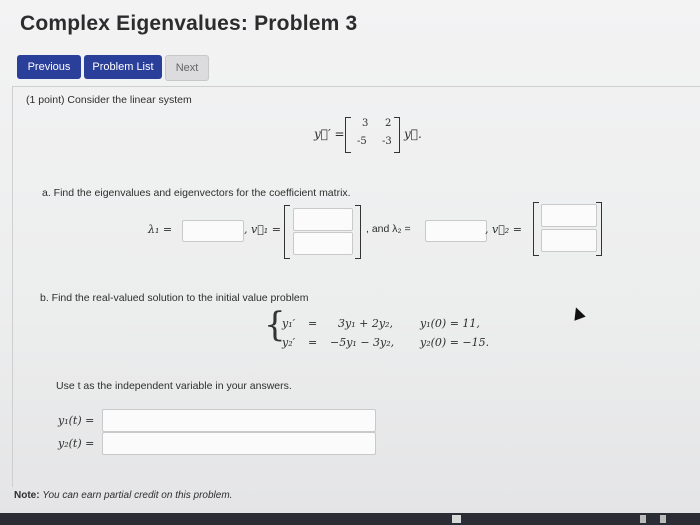 This screenshot has width=700, height=525. What do you see at coordinates (456, 519) in the screenshot?
I see `app-icon` at bounding box center [456, 519].